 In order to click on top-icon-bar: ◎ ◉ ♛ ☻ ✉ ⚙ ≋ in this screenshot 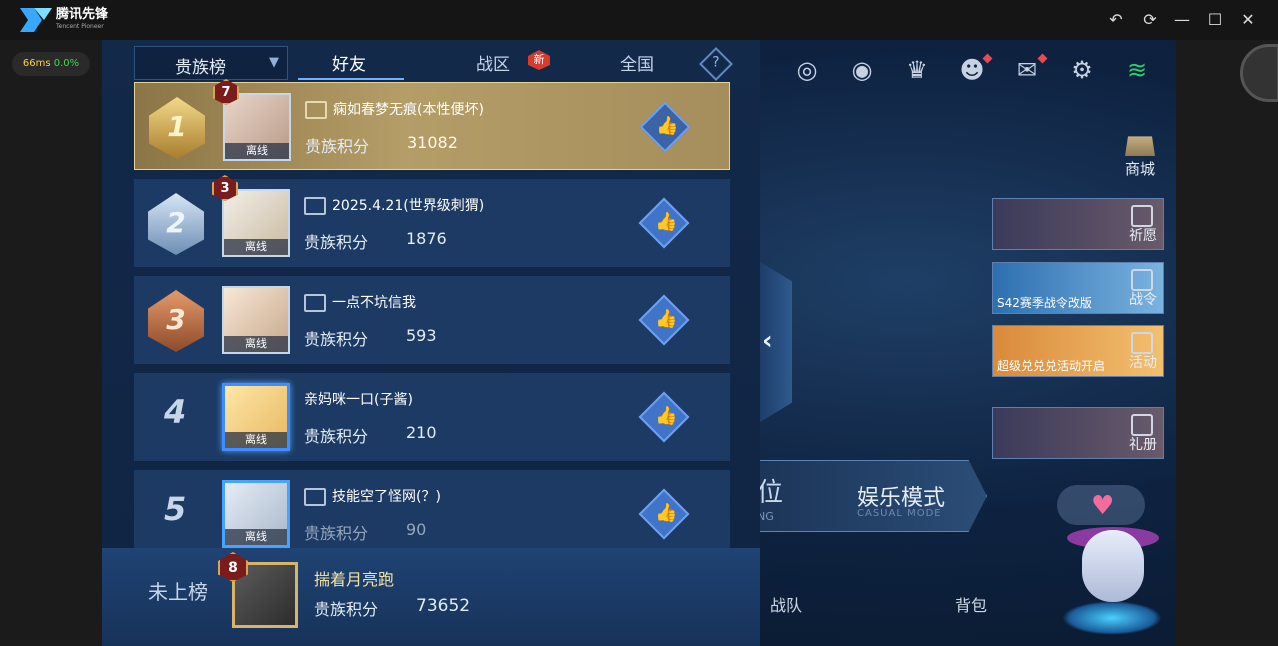, I will do `click(972, 72)`.